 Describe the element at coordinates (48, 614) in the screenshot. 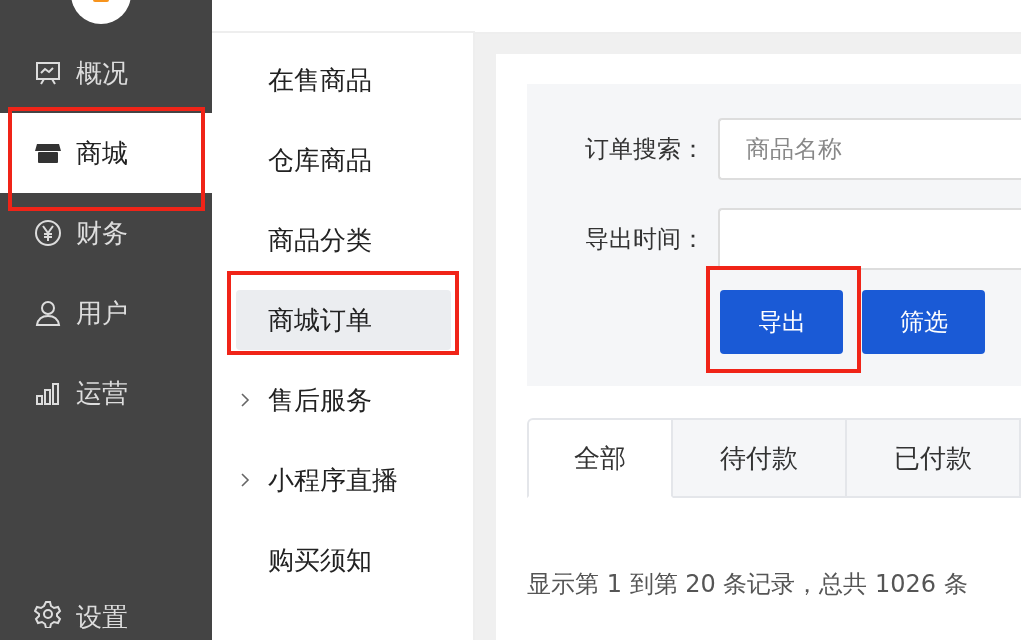

I see `settings-icon` at that location.